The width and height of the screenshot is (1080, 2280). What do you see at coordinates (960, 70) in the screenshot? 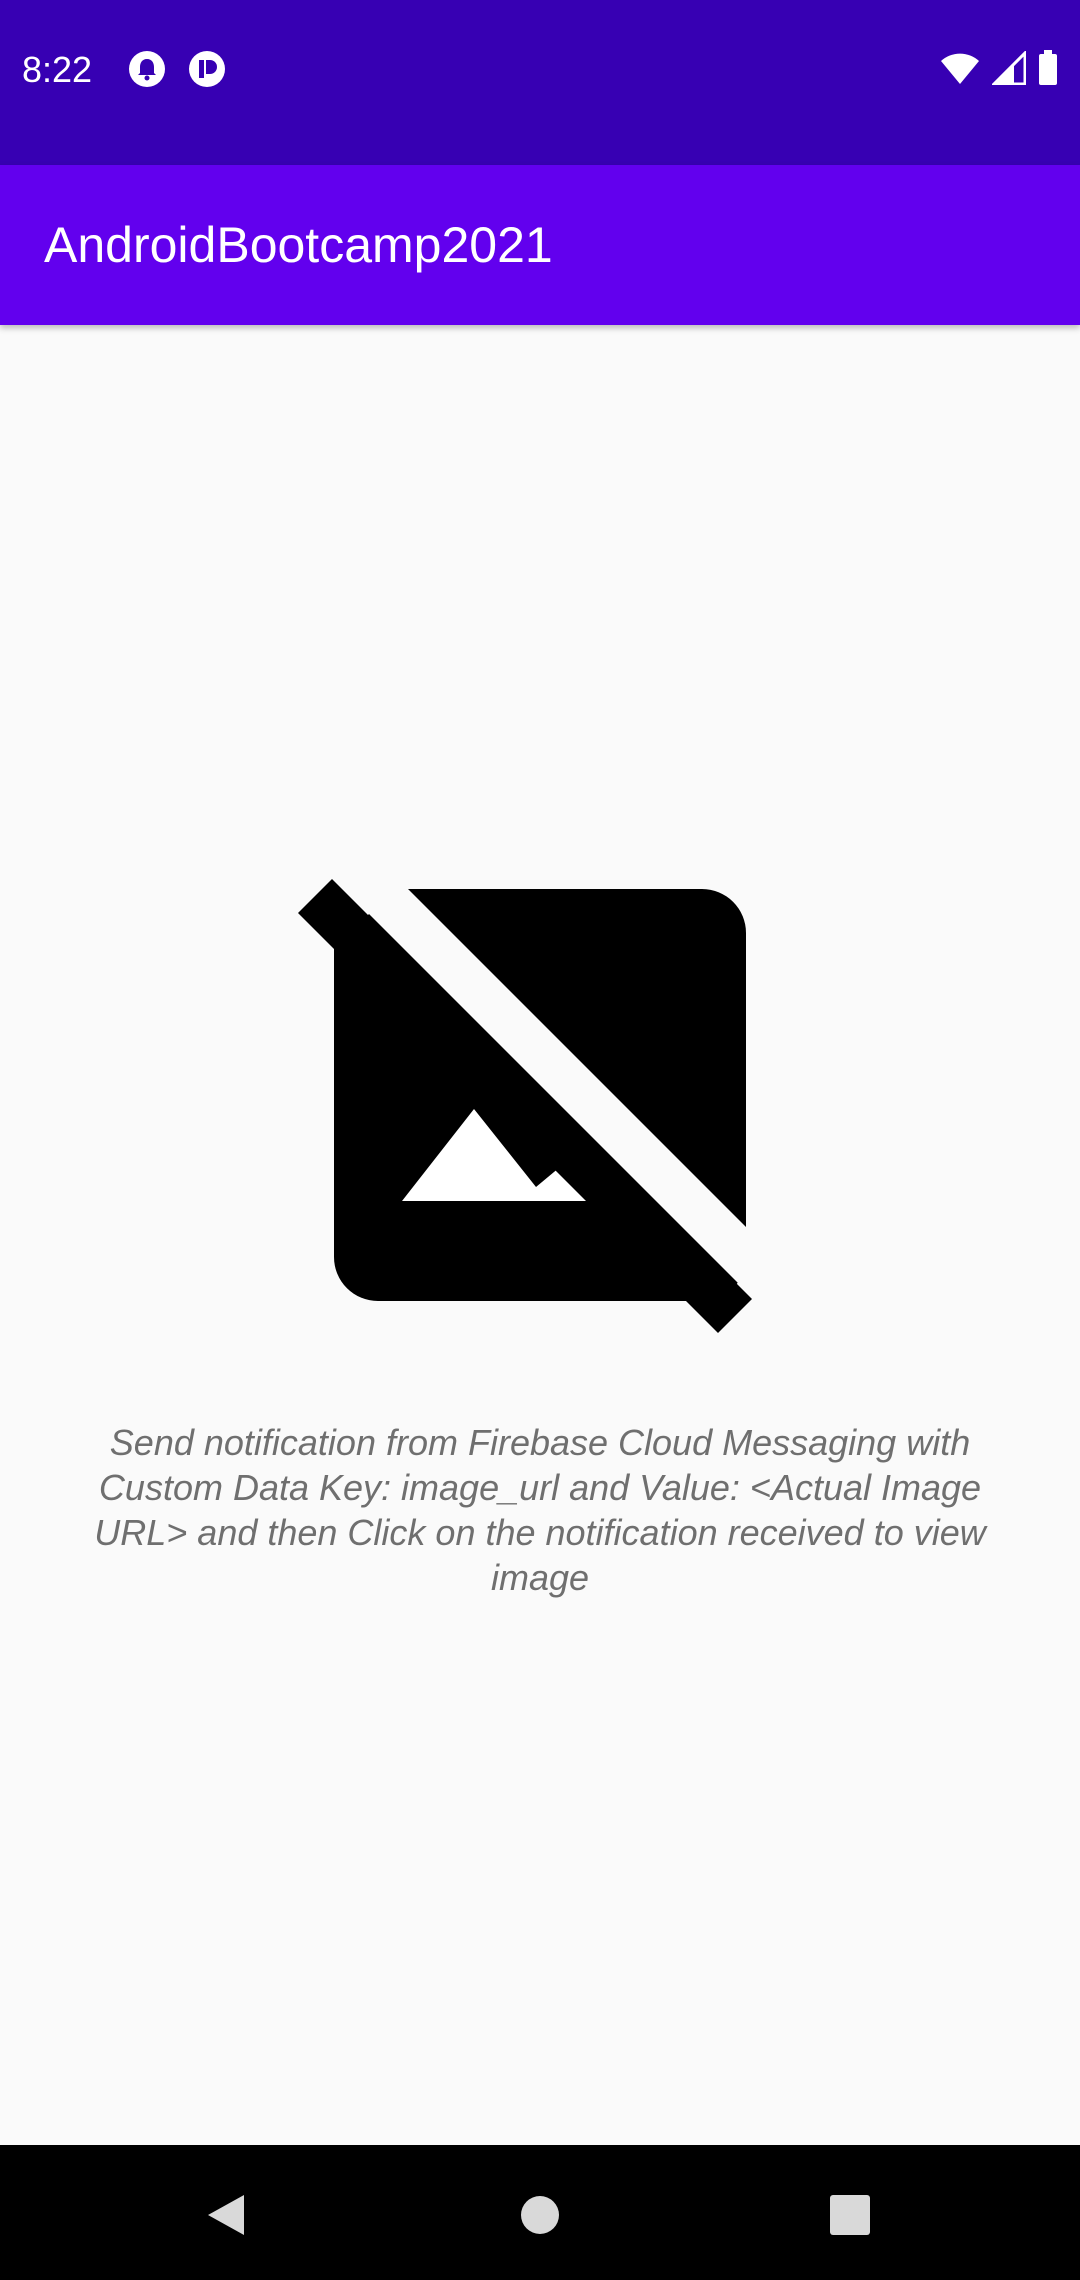
I see `wifi-icon` at bounding box center [960, 70].